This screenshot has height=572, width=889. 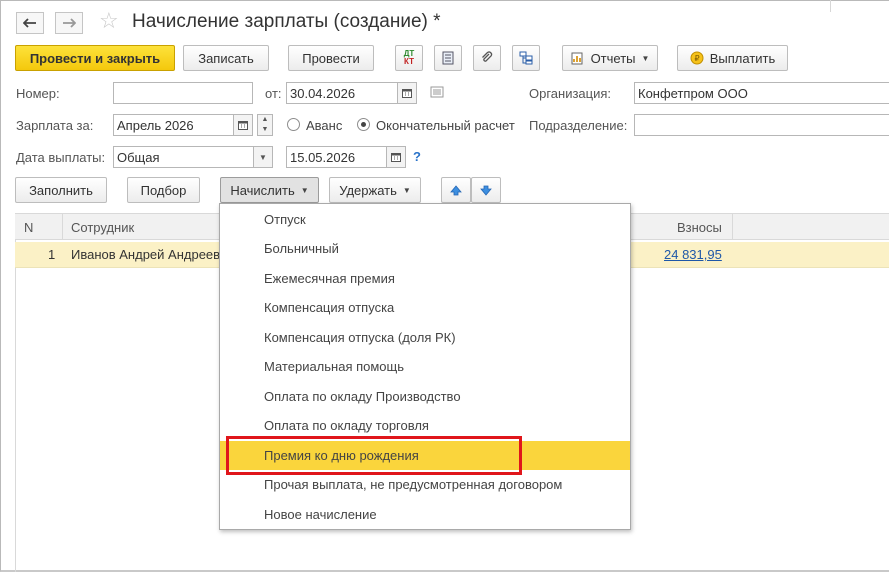 I want to click on final-settlement-label: Окончательный расчет, so click(x=445, y=125).